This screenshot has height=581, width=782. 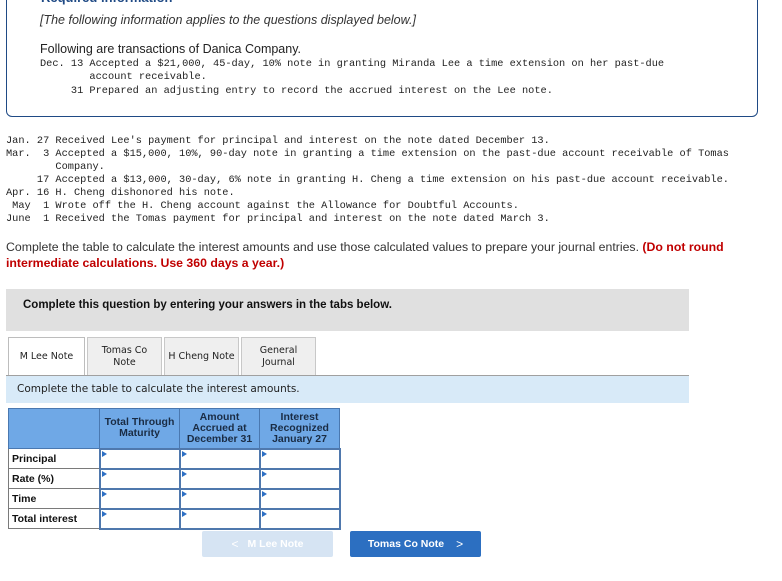 I want to click on transaction-line: Apr. 16 H. Cheng dishonored his note., so click(x=120, y=193).